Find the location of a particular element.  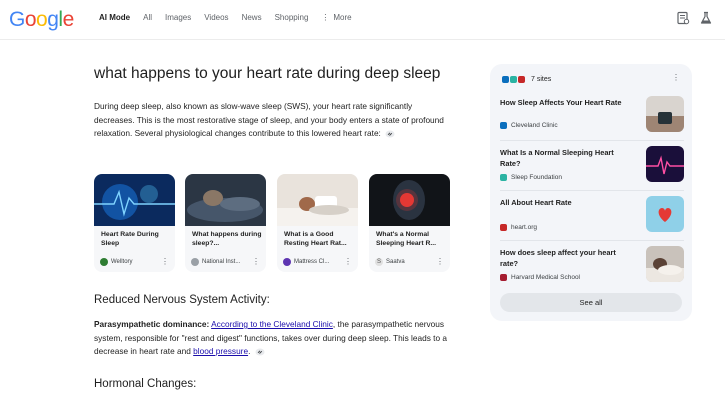

card-source-name: Saatva is located at coordinates (395, 262).